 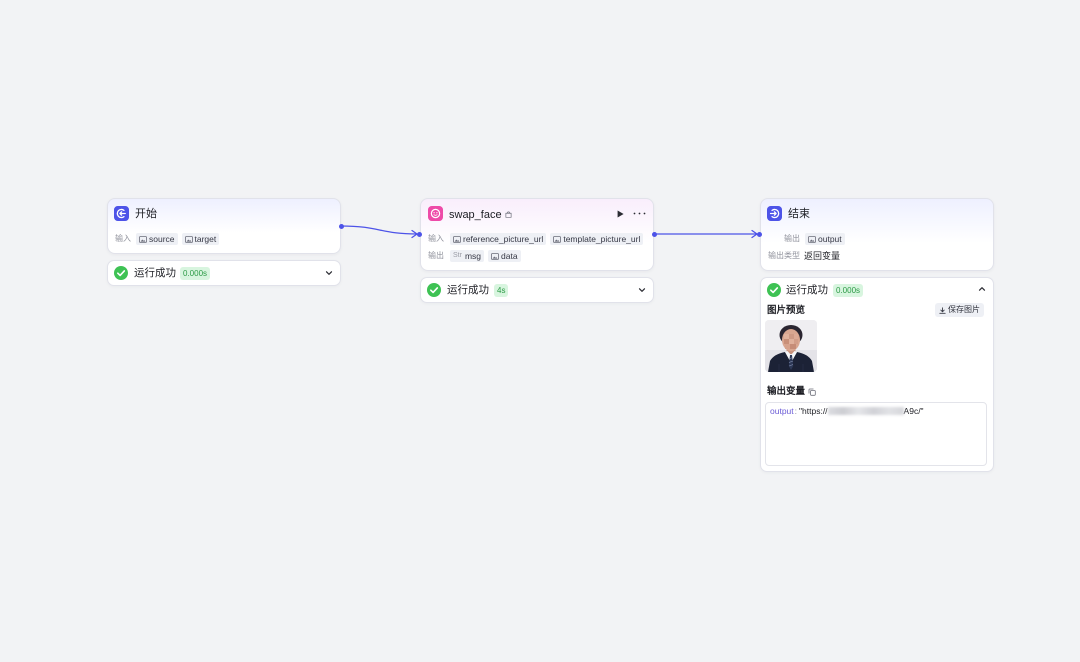 I want to click on tag-label: reference_picture_url, so click(x=503, y=239).